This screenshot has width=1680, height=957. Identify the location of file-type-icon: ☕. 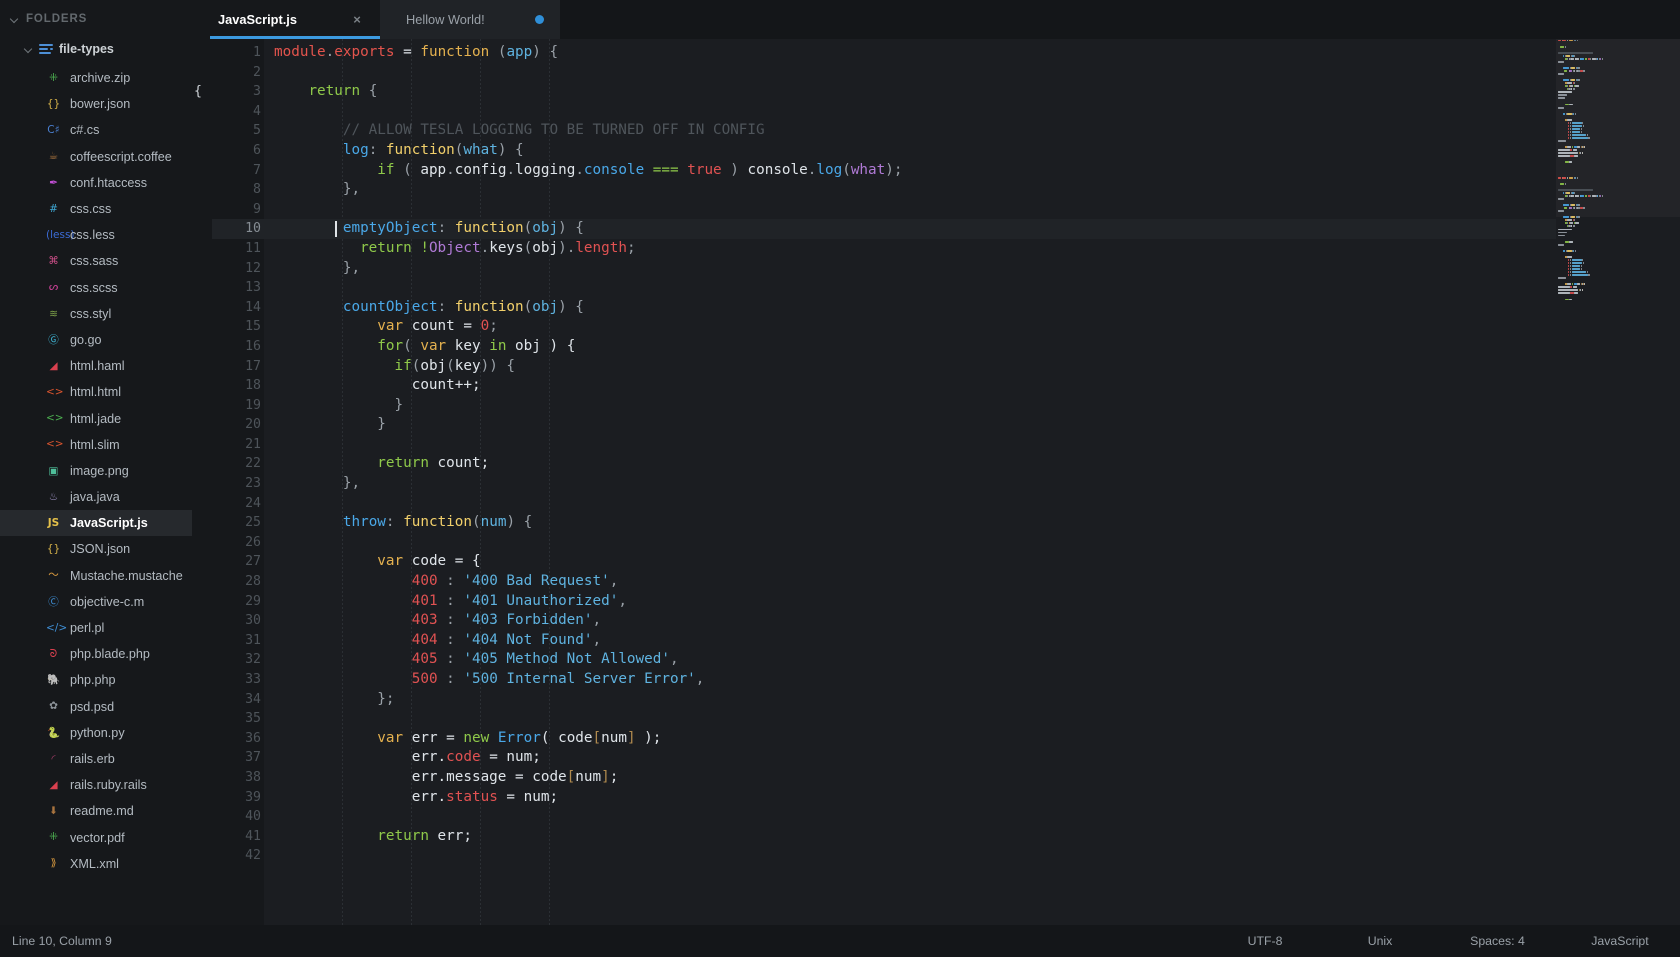
(53, 156).